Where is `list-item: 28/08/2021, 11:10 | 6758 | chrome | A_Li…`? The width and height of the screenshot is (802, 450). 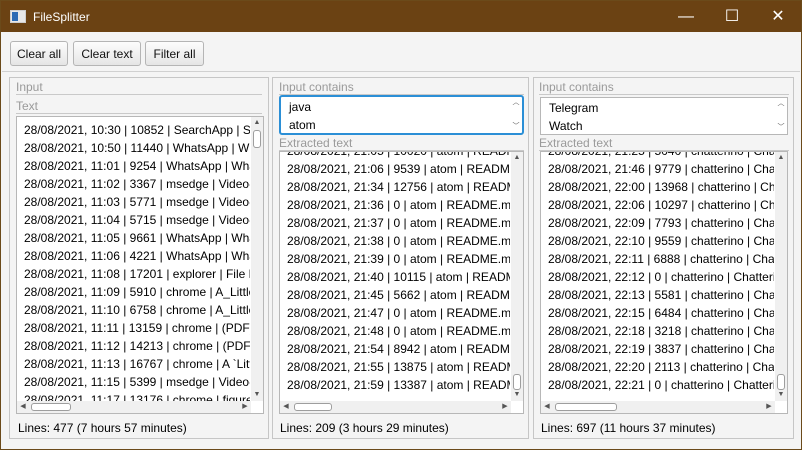
list-item: 28/08/2021, 11:10 | 6758 | chrome | A_Li… is located at coordinates (137, 310).